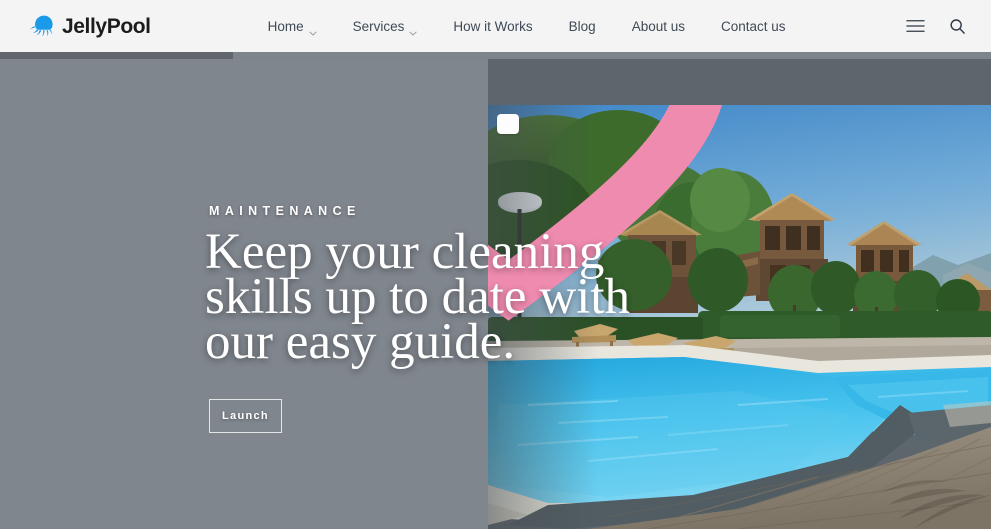 This screenshot has height=529, width=991. I want to click on nav-item-contact-us: Contact us, so click(753, 26).